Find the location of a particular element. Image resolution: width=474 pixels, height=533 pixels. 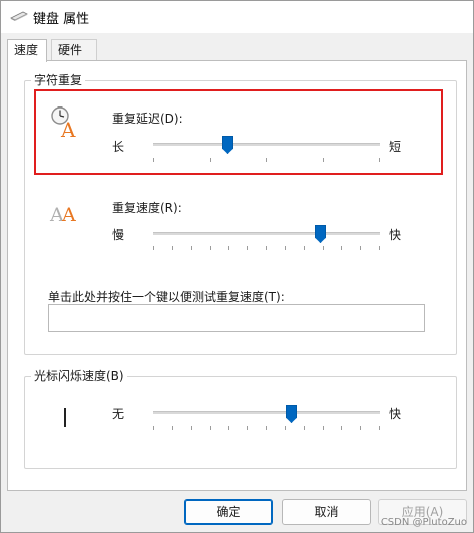

cancel-button: 取消 is located at coordinates (326, 512).